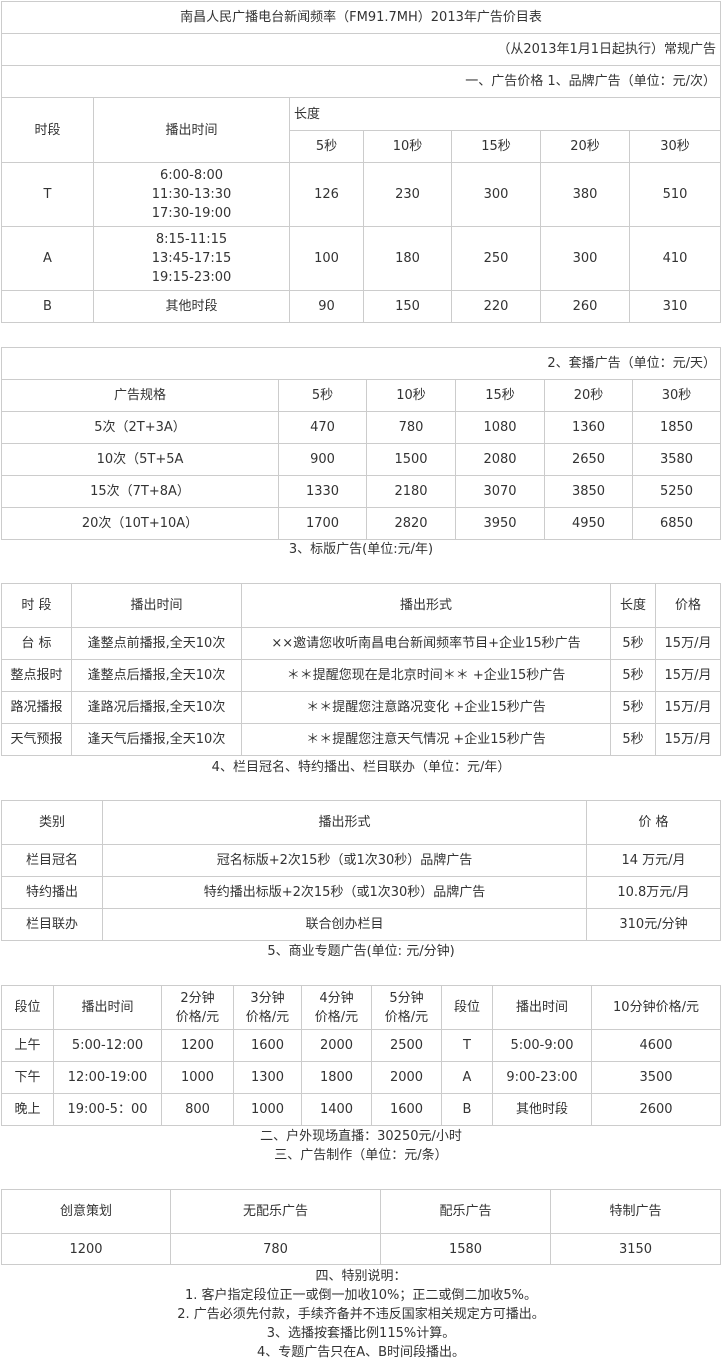 This screenshot has width=722, height=1362. Describe the element at coordinates (588, 523) in the screenshot. I see `price-cell: 4950` at that location.